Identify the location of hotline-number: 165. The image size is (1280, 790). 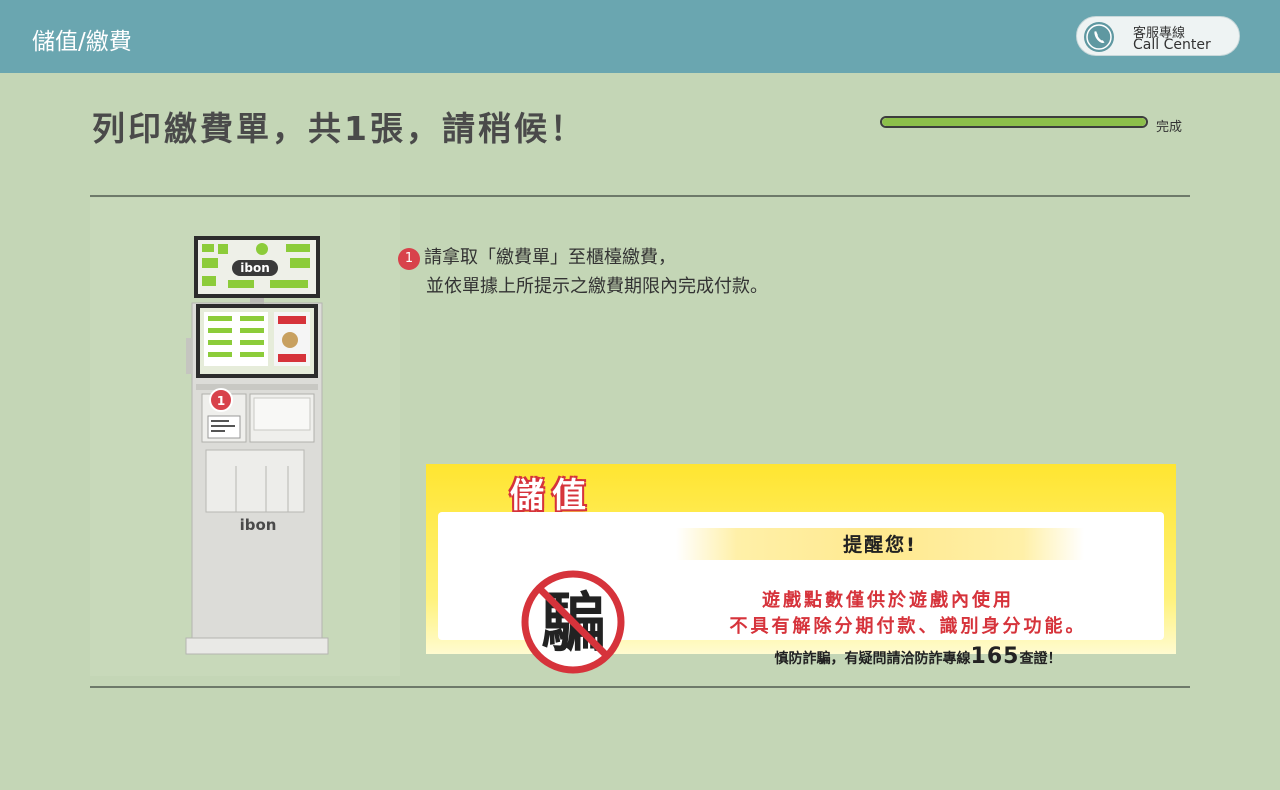
(995, 656).